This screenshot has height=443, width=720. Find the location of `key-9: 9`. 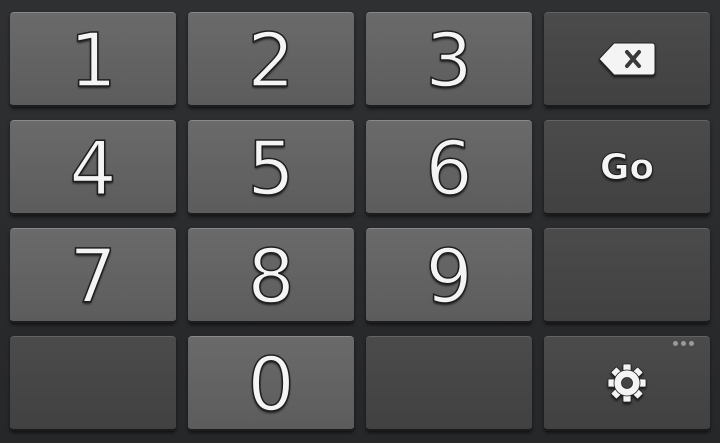

key-9: 9 is located at coordinates (449, 275).